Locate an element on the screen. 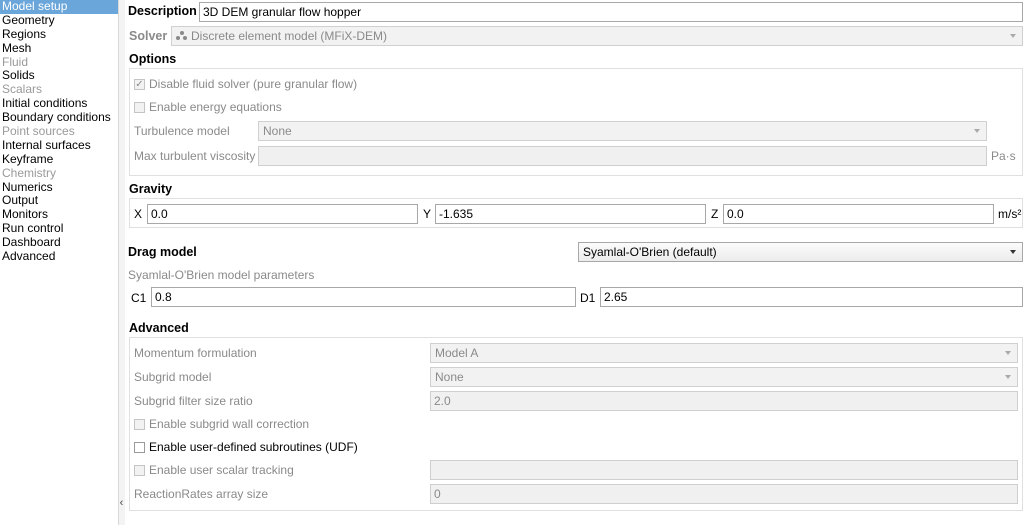 This screenshot has height=525, width=1024. sidebar-item-numerics: Numerics is located at coordinates (59, 187).